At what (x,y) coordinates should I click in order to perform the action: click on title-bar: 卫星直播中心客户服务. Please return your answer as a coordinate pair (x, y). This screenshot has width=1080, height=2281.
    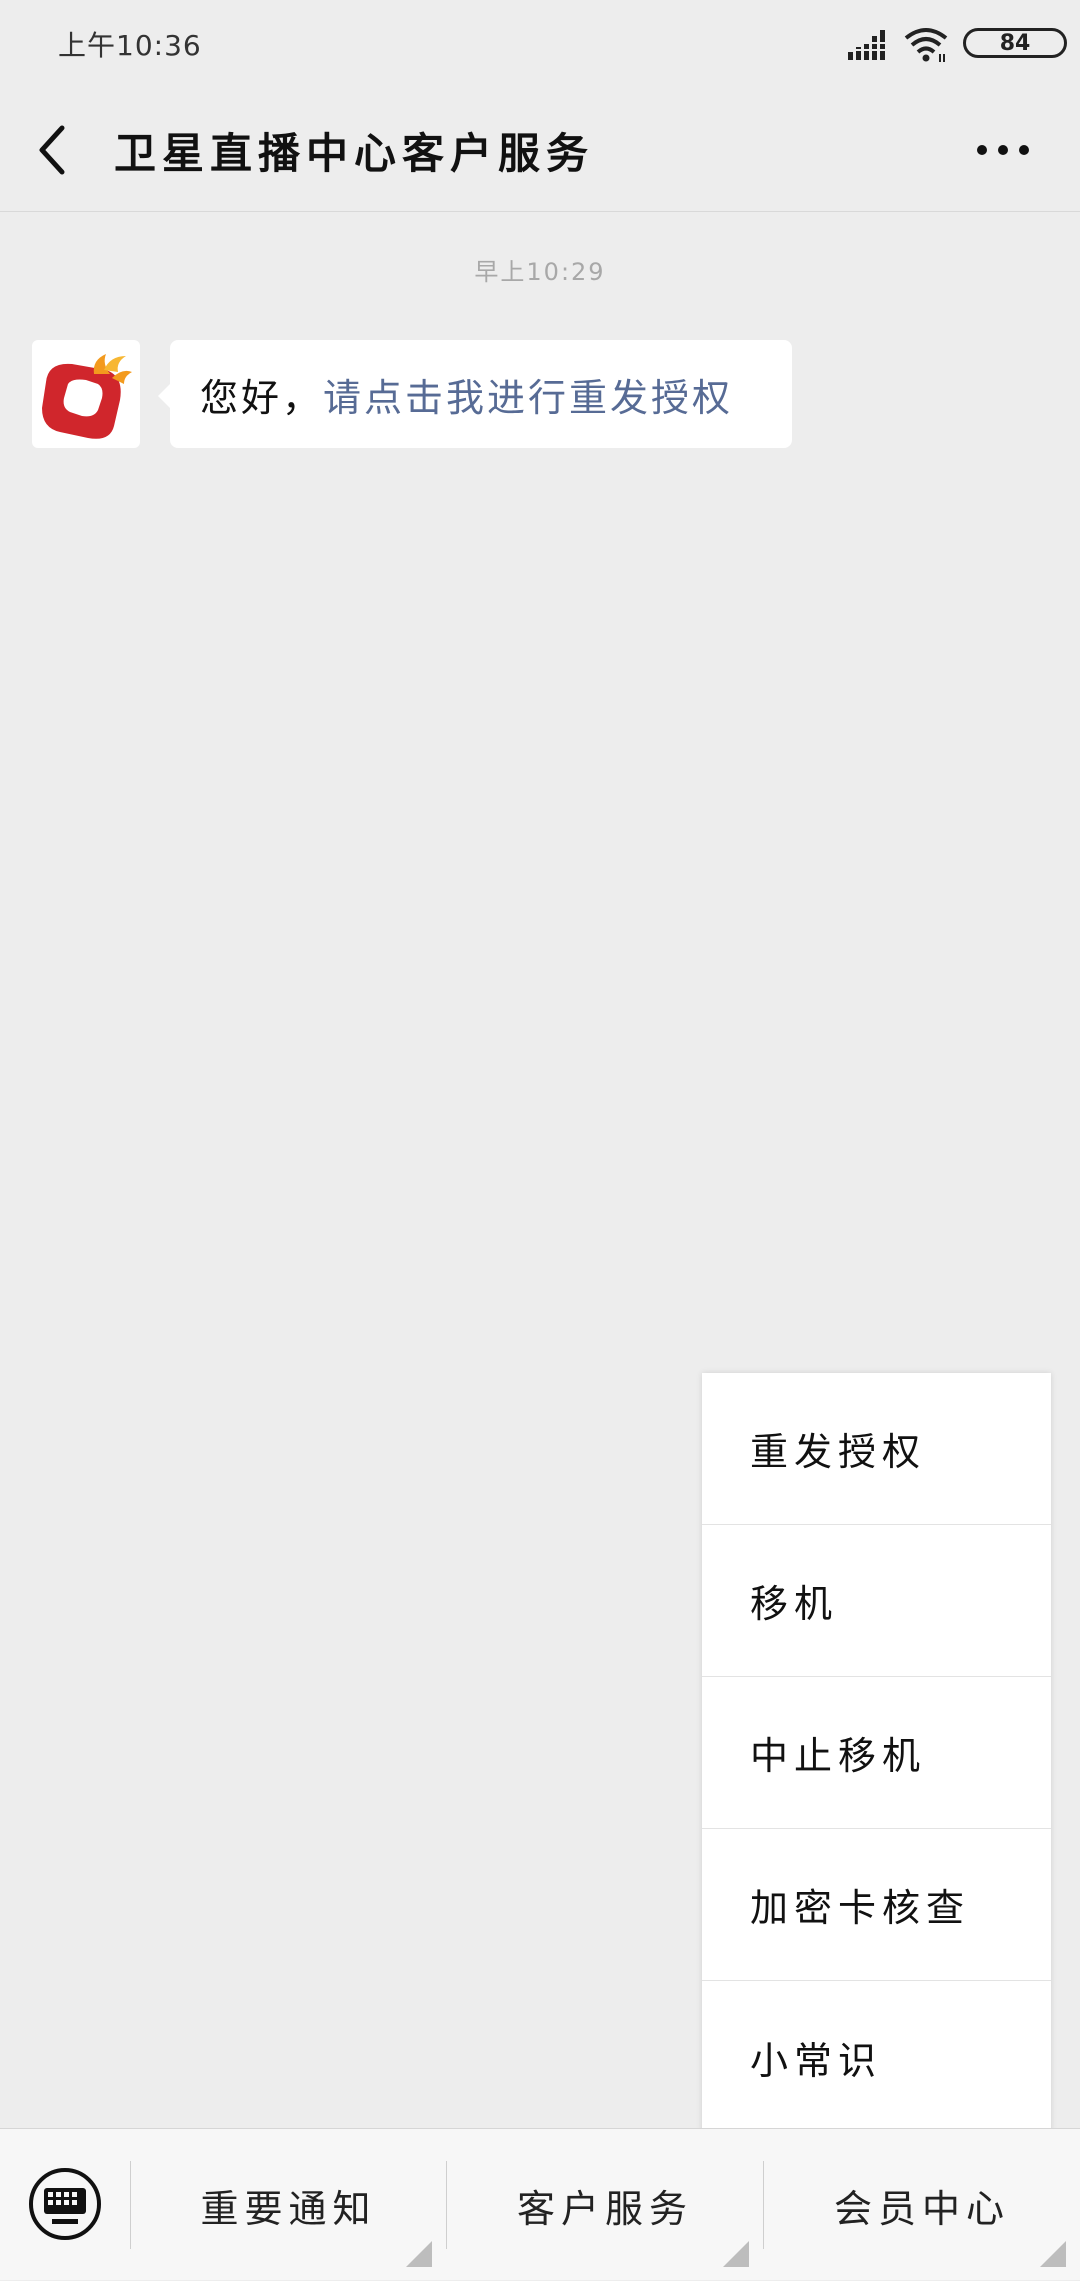
    Looking at the image, I should click on (540, 150).